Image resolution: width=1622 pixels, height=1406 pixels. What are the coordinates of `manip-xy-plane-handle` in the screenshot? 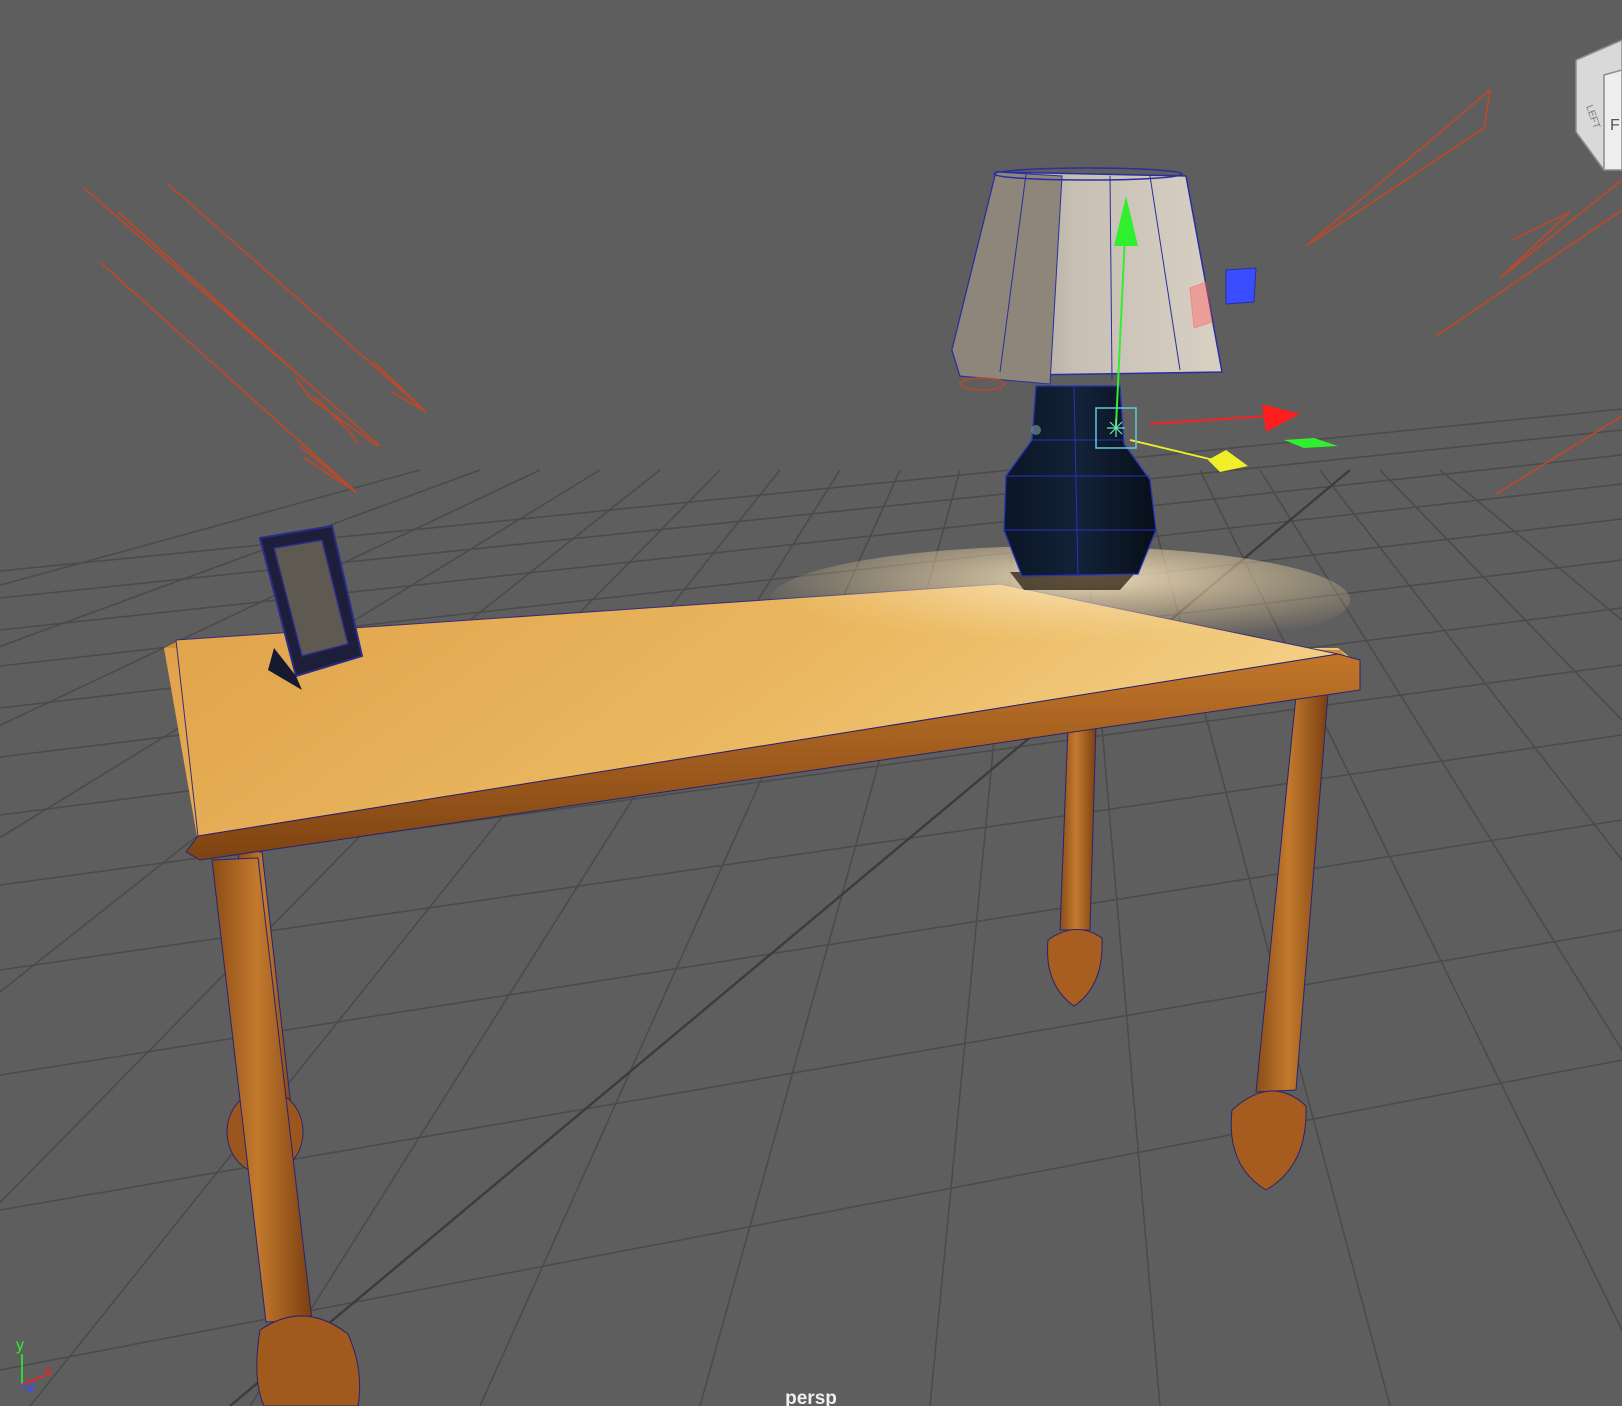 It's located at (1241, 286).